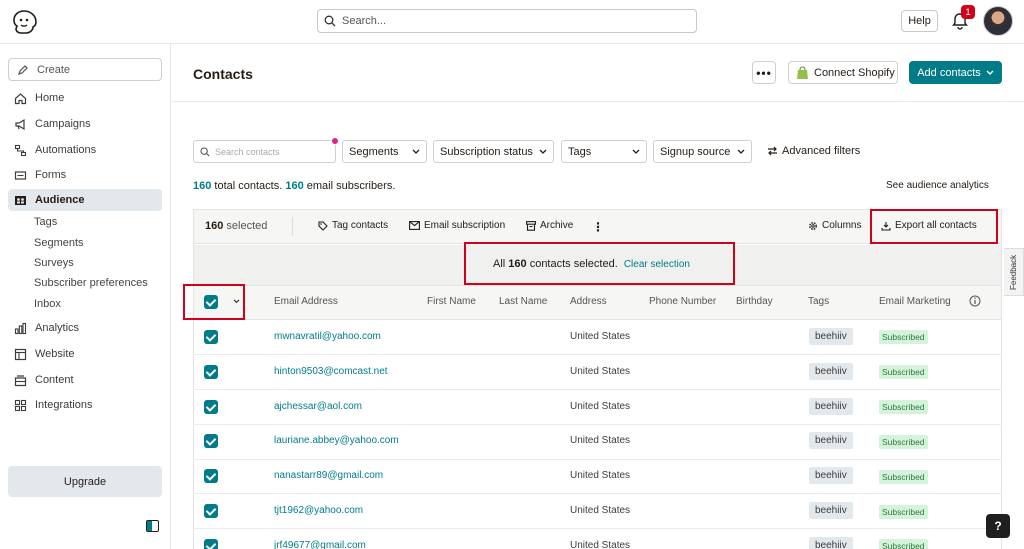 The height and width of the screenshot is (549, 1024). What do you see at coordinates (85, 380) in the screenshot?
I see `sidebar-item-content: Content` at bounding box center [85, 380].